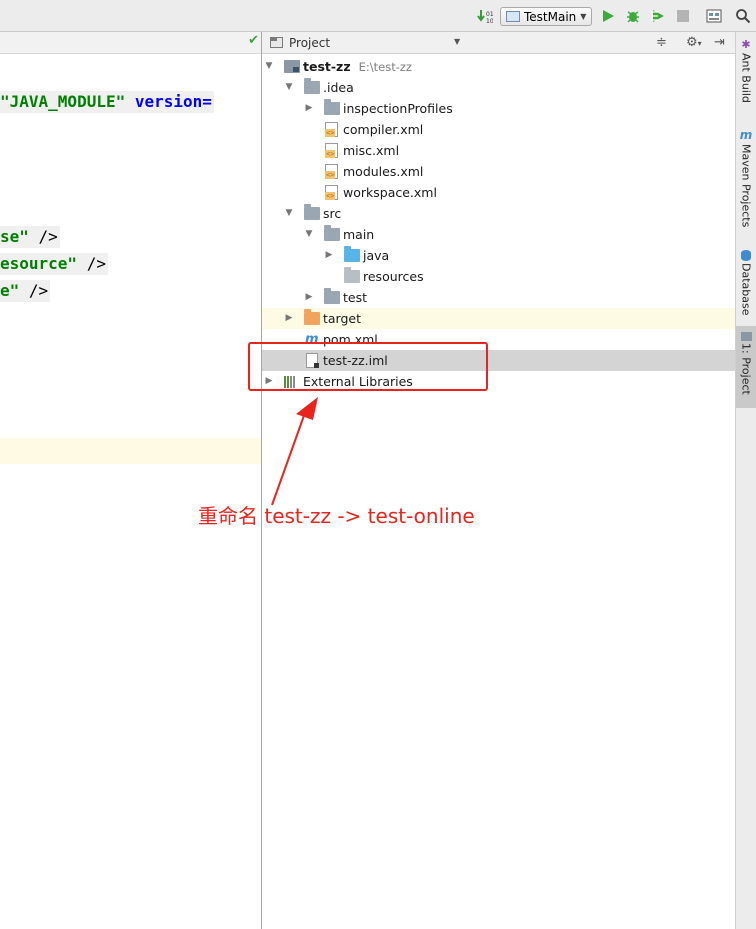 This screenshot has width=756, height=929. Describe the element at coordinates (393, 276) in the screenshot. I see `tree-item-label: resources` at that location.